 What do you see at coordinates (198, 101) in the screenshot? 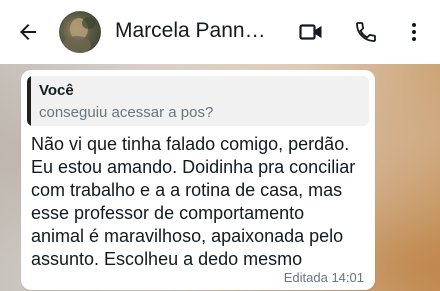
I see `quoted-message: Você conseguiu acessar a pos?` at bounding box center [198, 101].